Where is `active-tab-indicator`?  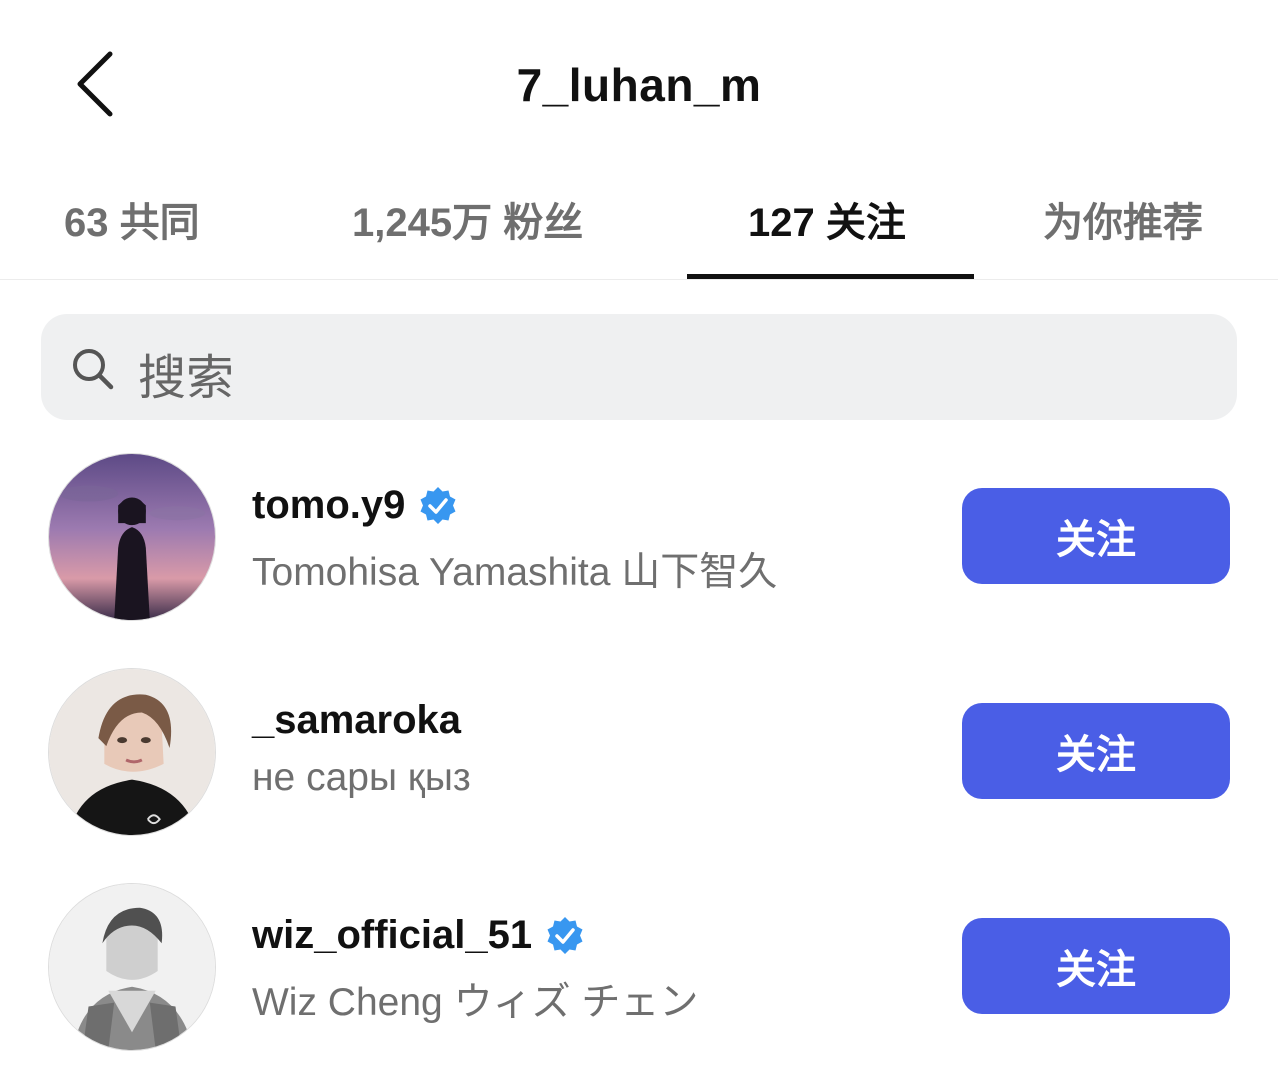
active-tab-indicator is located at coordinates (830, 276).